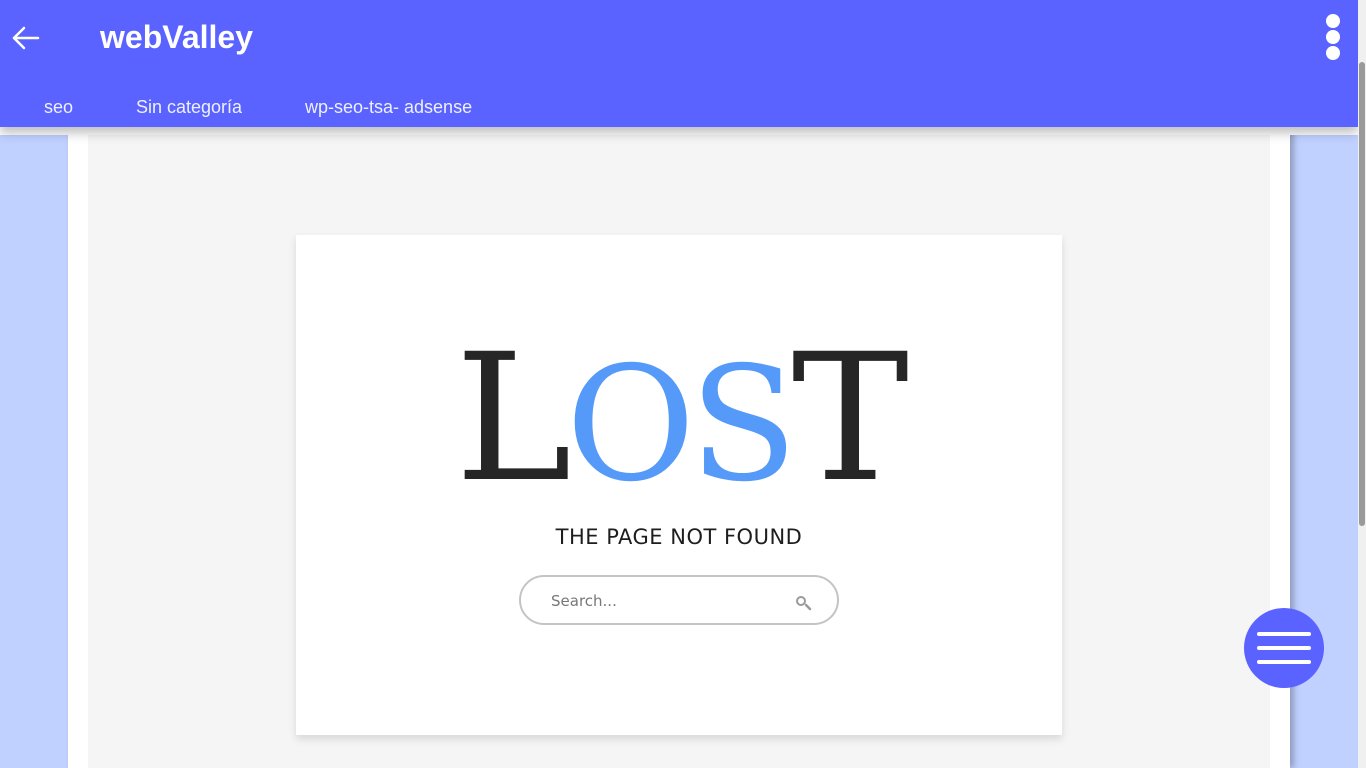  I want to click on not-found-message: THE PAGE NOT FOUND, so click(679, 537).